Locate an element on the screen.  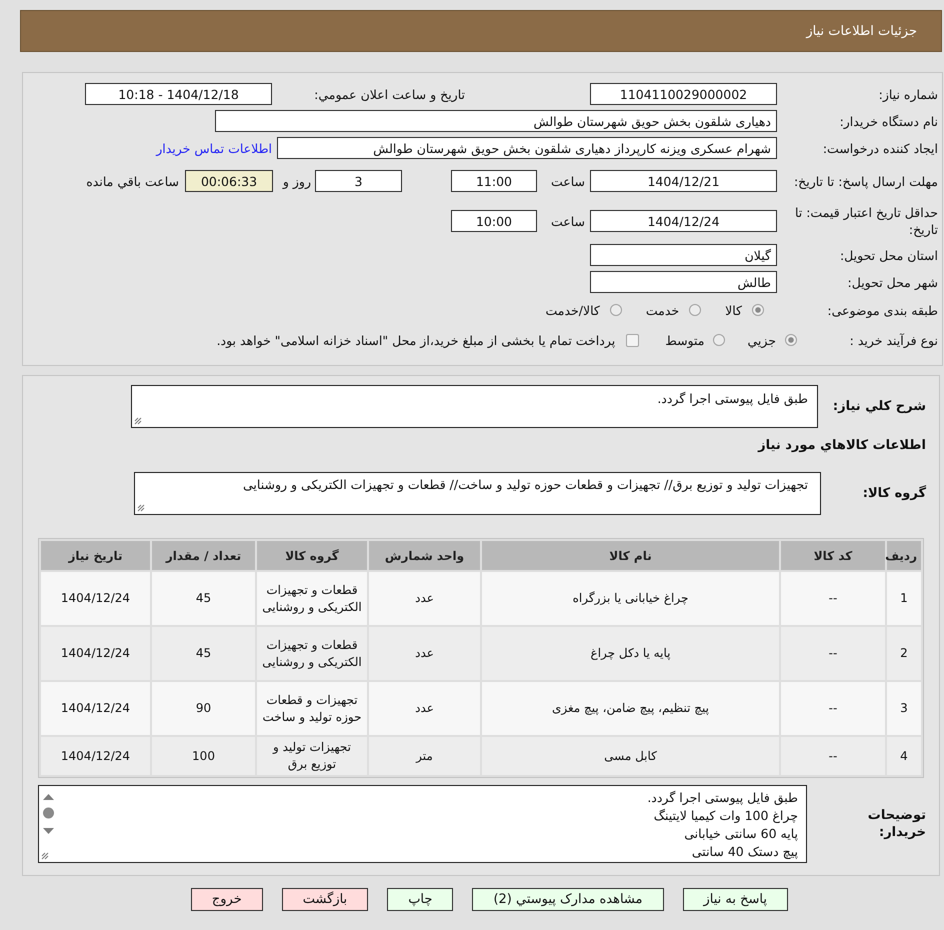
field-label: نام دستگاه خريدار: is located at coordinates (889, 121).